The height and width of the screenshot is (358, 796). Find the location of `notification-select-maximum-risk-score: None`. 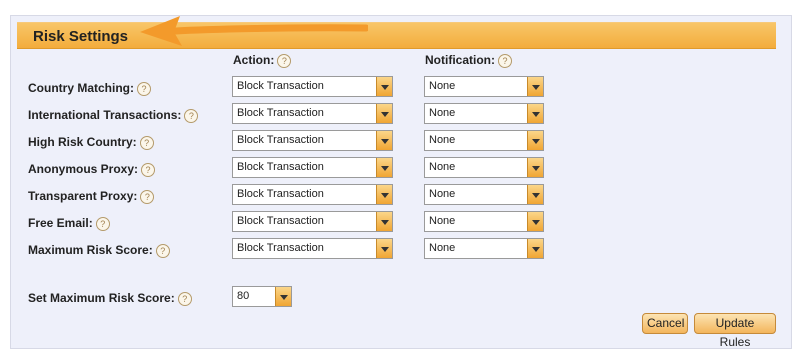

notification-select-maximum-risk-score: None is located at coordinates (484, 248).